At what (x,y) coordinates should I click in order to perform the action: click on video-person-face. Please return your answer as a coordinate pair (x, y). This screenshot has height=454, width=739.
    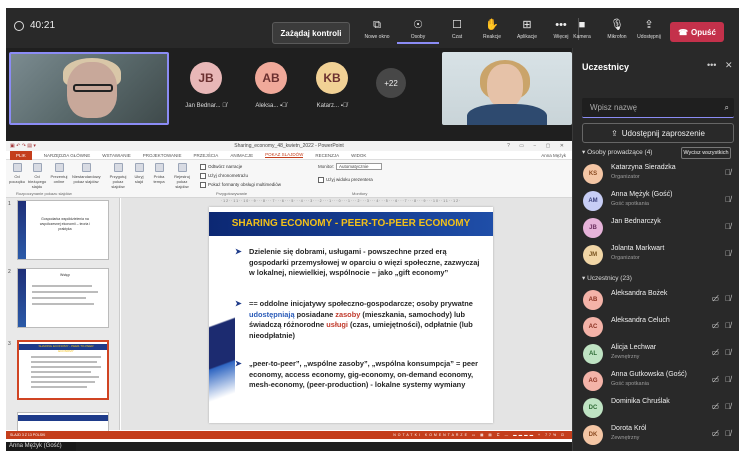
    Looking at the image, I should click on (505, 86).